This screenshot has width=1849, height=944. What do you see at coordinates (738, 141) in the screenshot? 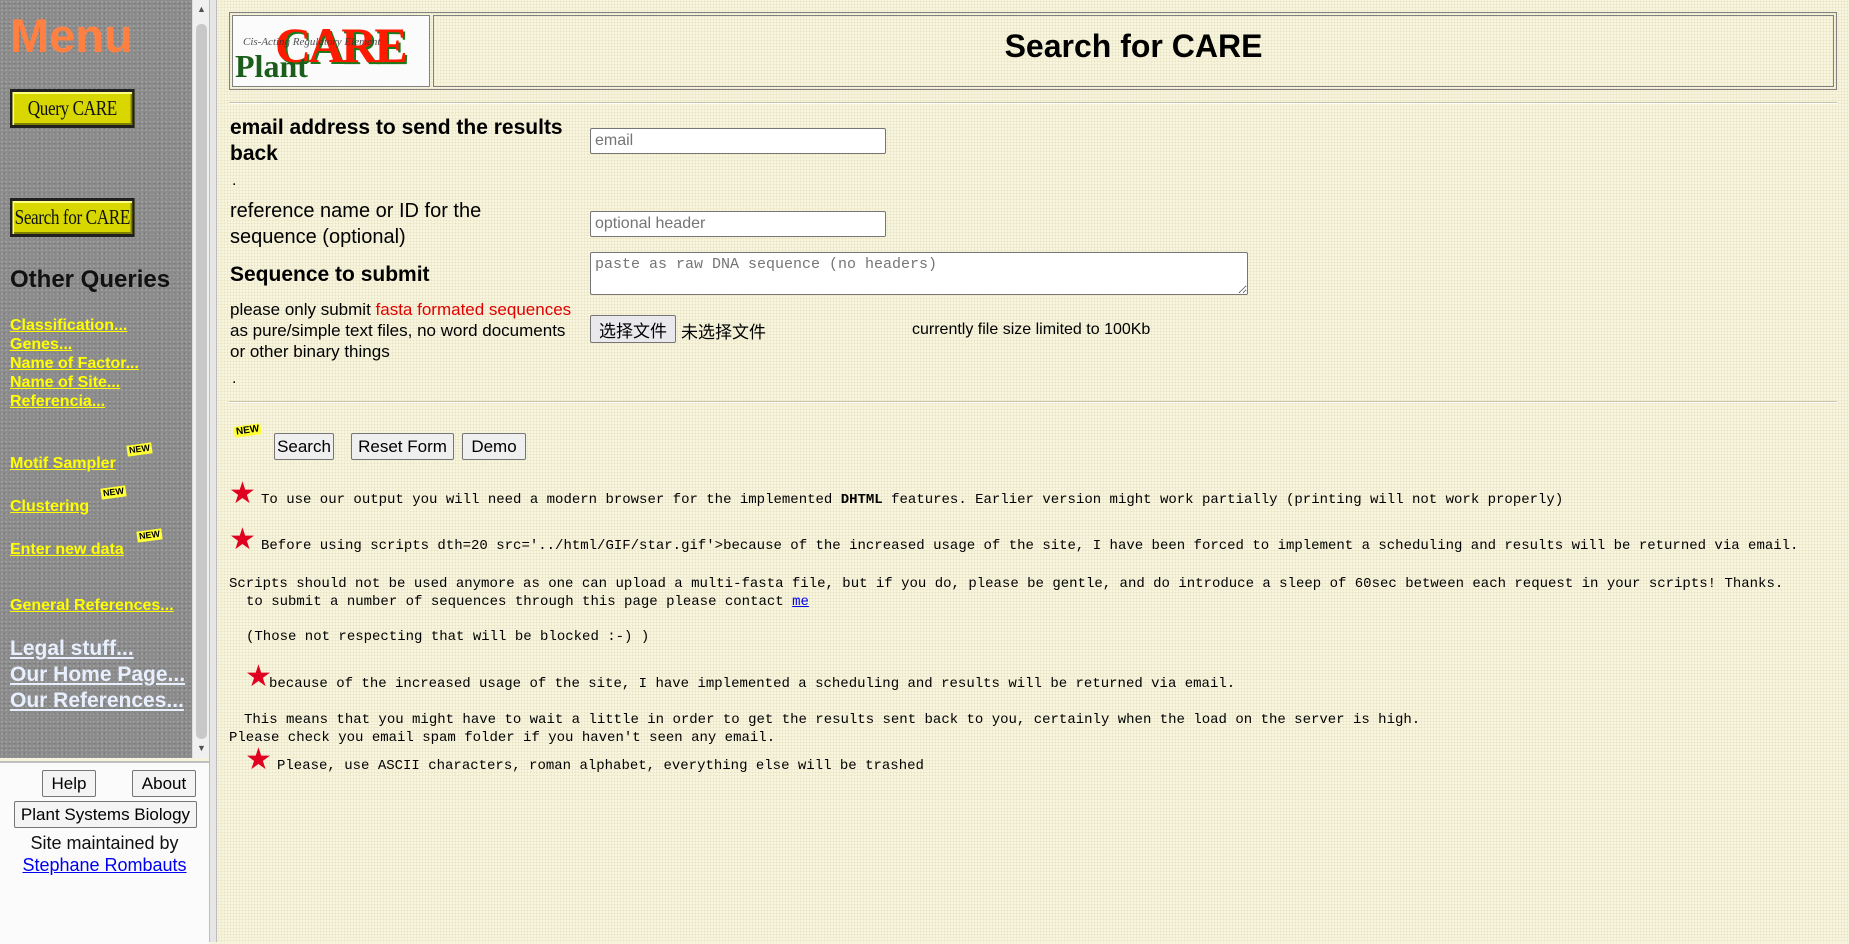
I see `email-input` at bounding box center [738, 141].